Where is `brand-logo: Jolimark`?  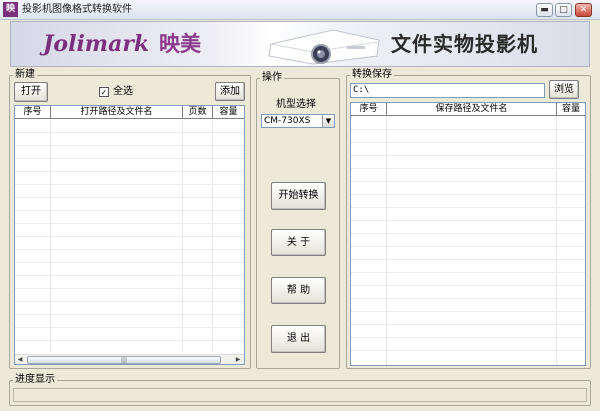 brand-logo: Jolimark is located at coordinates (96, 44).